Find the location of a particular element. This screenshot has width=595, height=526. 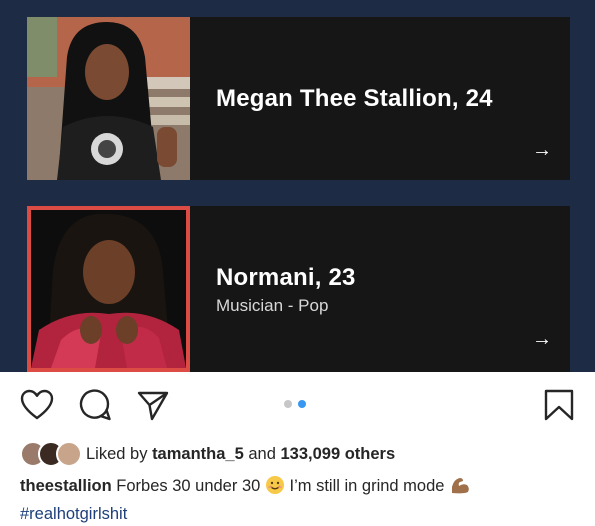

caption-text: Forbes 30 under 30 is located at coordinates (188, 486).